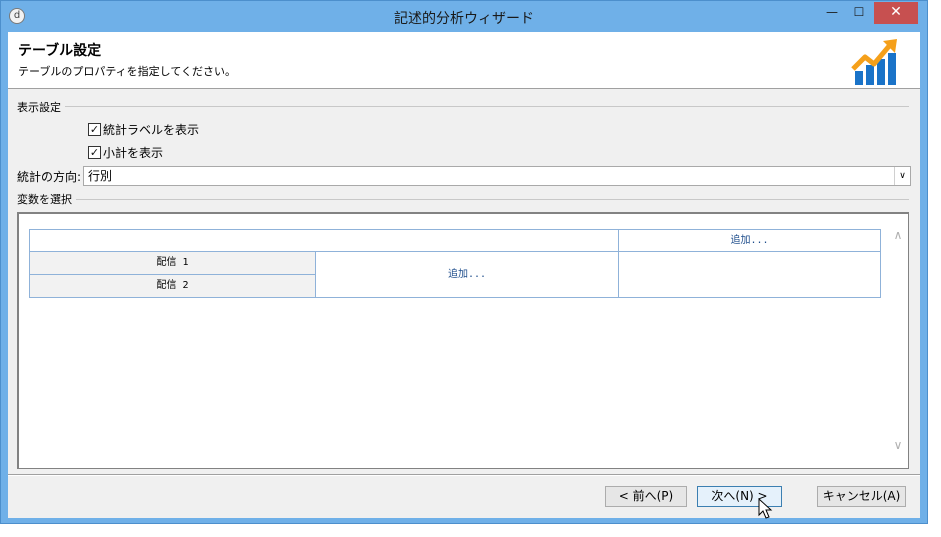  I want to click on show-subtotals-checkbox-row: ✓ 小計を表示, so click(125, 152).